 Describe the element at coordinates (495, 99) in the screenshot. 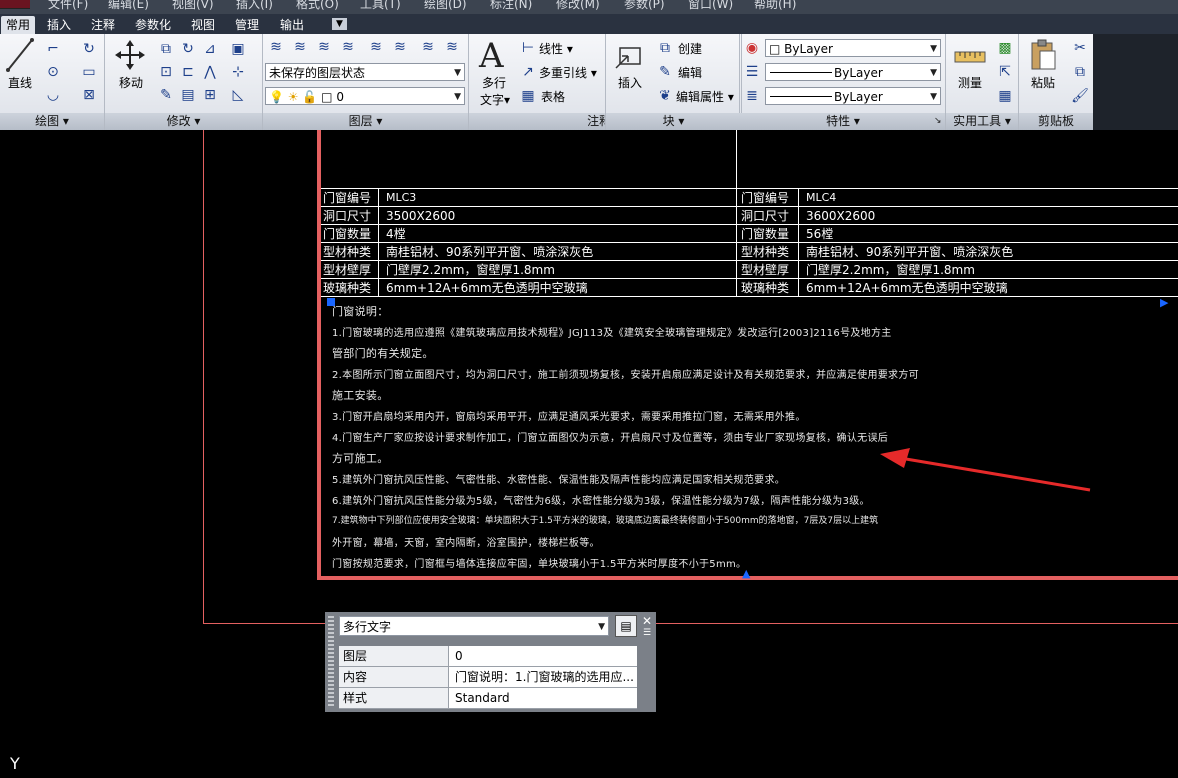

I see `mtext-button: 文字▾` at that location.